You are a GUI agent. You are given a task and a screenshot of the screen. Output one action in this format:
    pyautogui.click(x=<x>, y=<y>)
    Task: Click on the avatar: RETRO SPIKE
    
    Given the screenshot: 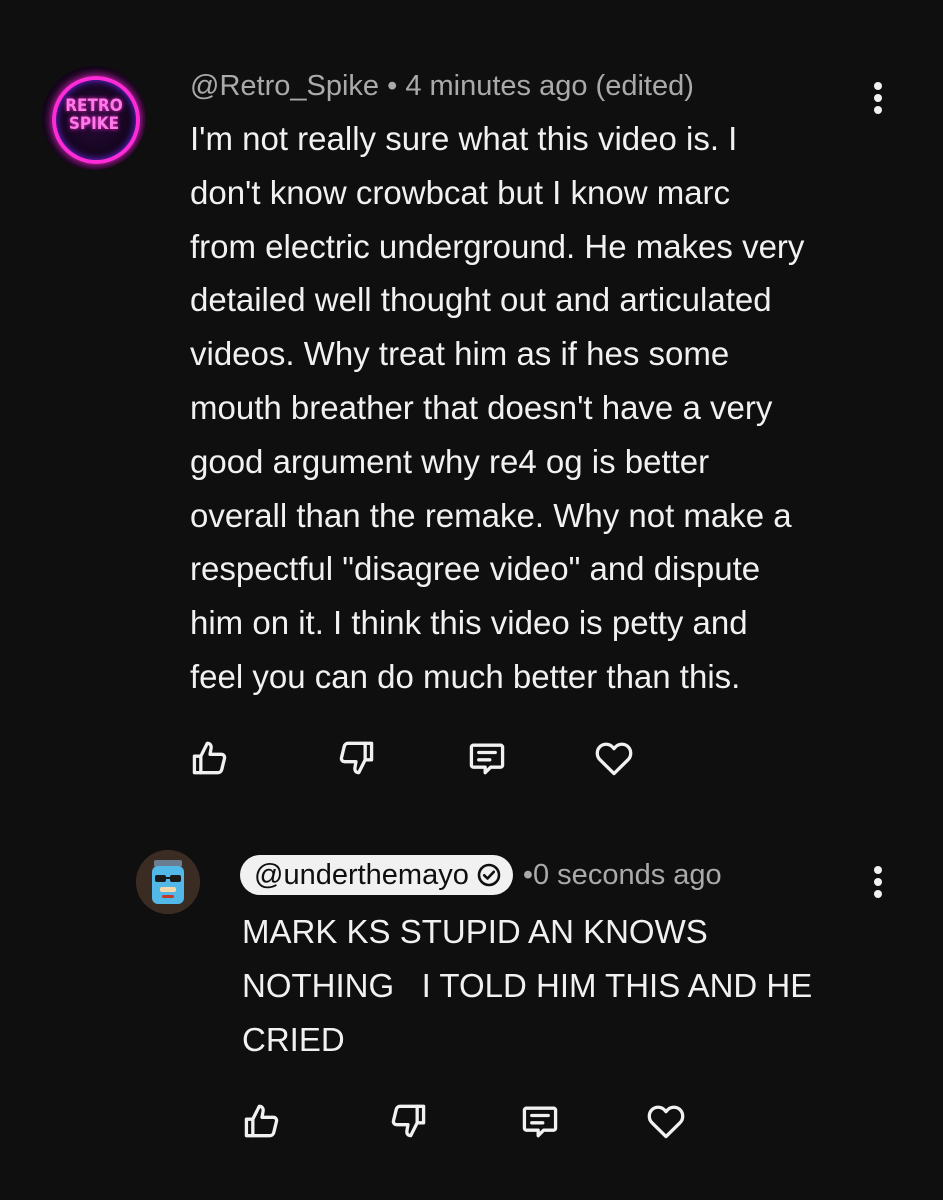 What is the action you would take?
    pyautogui.click(x=94, y=118)
    